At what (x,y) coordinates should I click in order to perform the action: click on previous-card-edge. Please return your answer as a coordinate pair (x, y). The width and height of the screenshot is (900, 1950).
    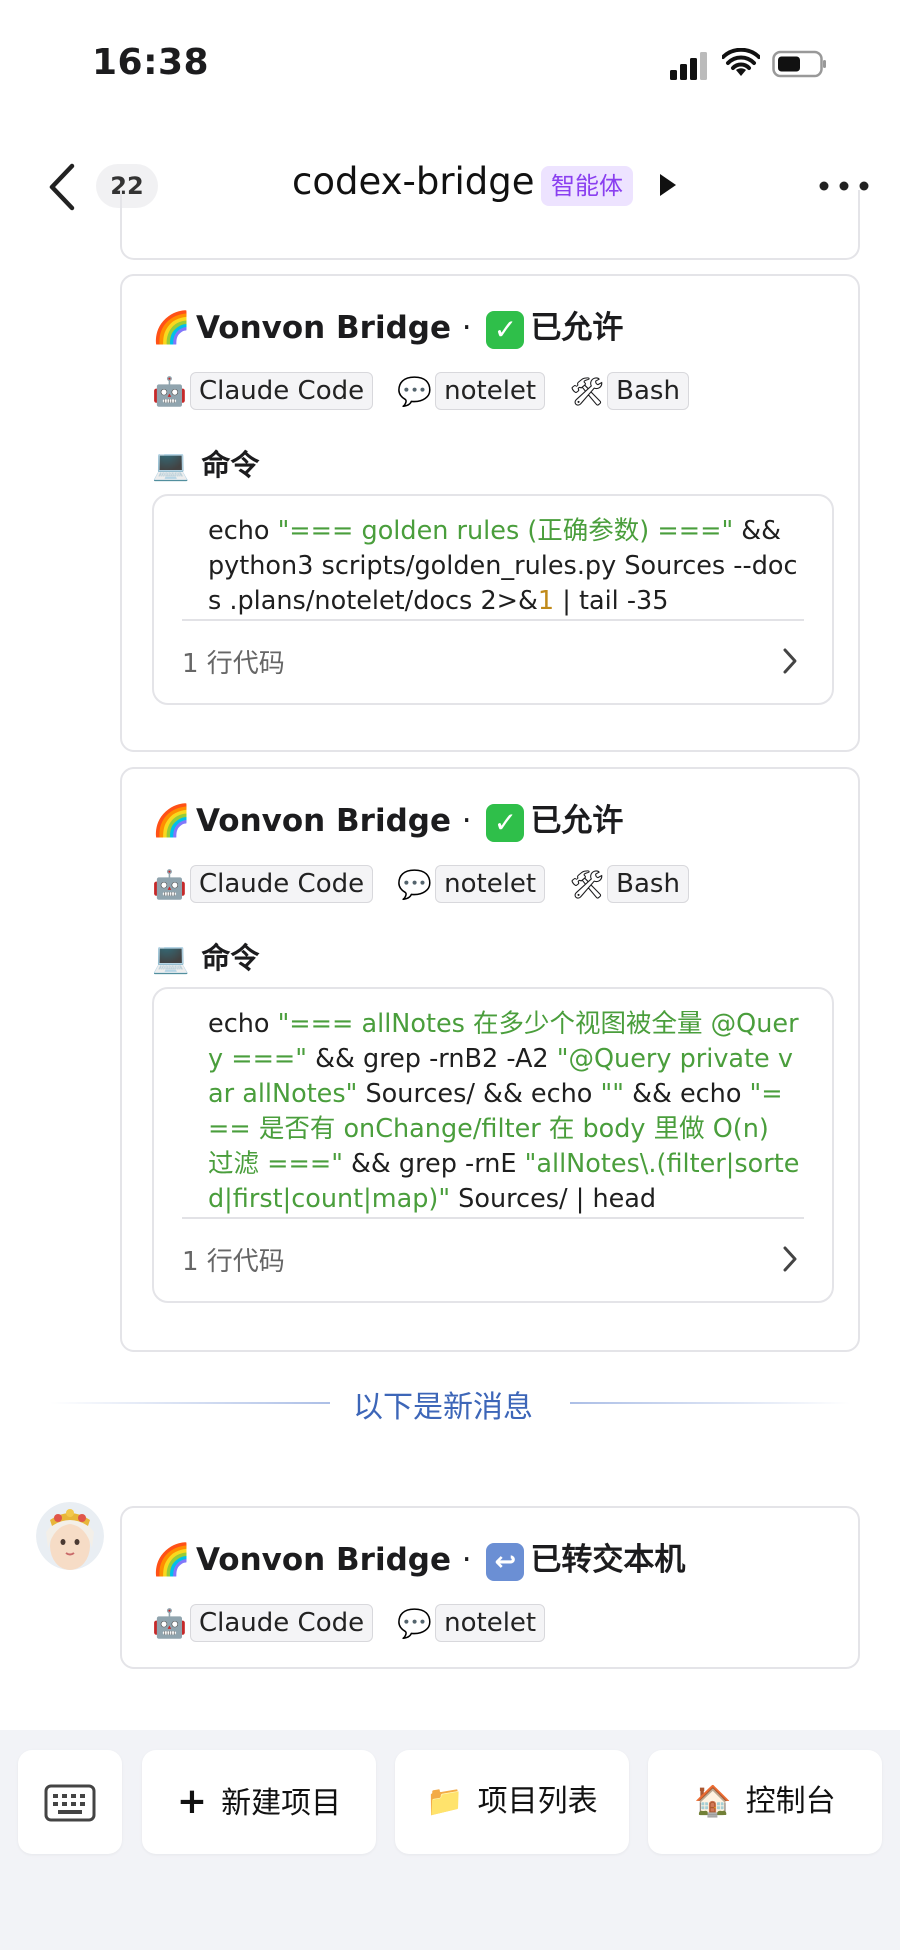
    Looking at the image, I should click on (490, 225).